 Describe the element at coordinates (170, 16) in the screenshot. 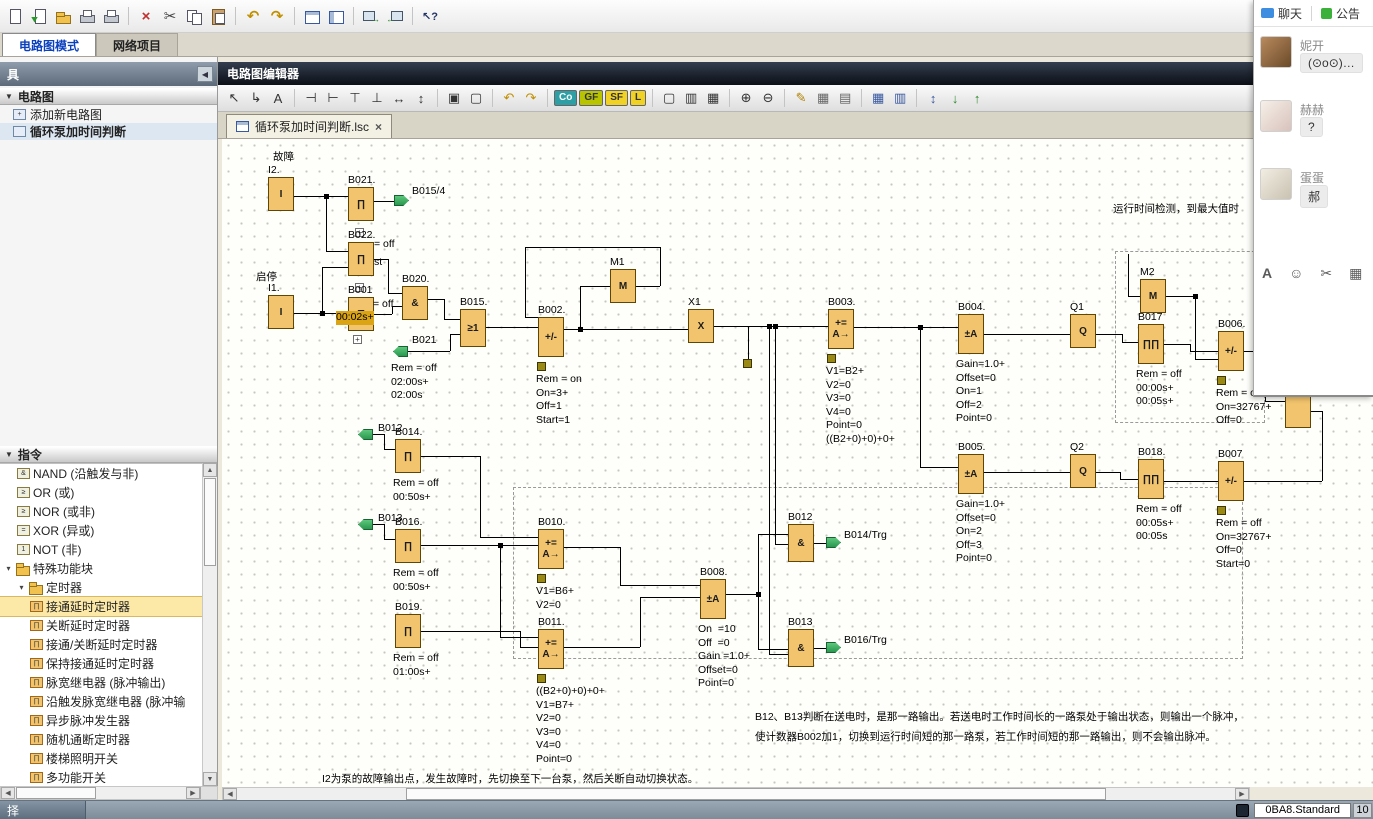

I see `cut-icon: ✂` at that location.